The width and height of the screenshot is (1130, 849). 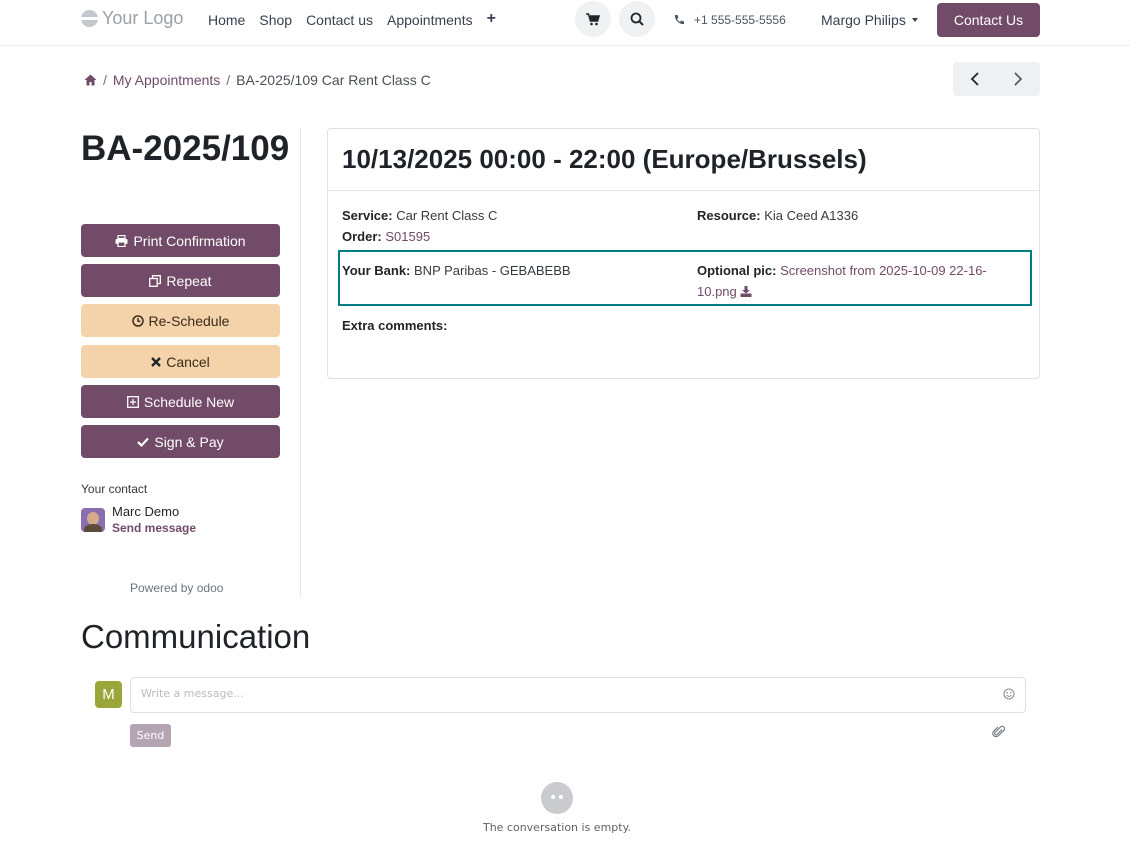 What do you see at coordinates (740, 20) in the screenshot?
I see `phone-number: +1 555-555-5556` at bounding box center [740, 20].